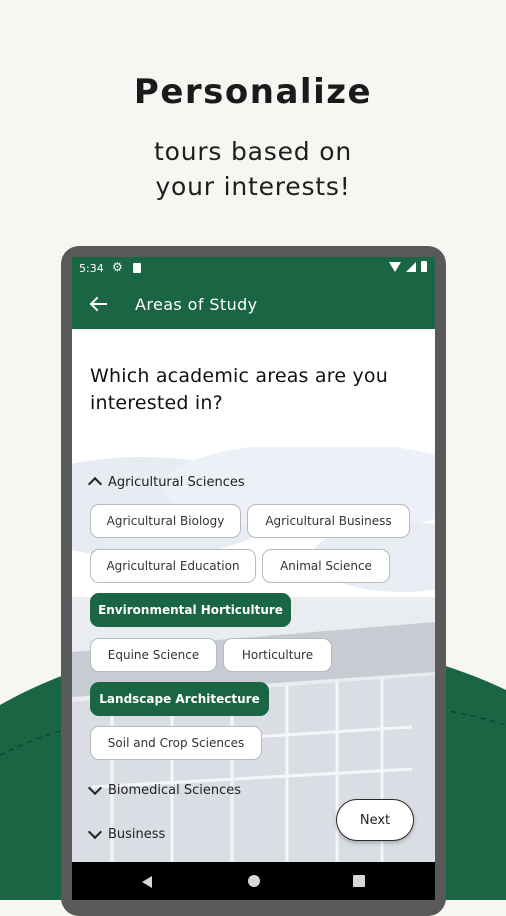 Image resolution: width=506 pixels, height=916 pixels. Describe the element at coordinates (137, 268) in the screenshot. I see `sd-card-icon` at that location.